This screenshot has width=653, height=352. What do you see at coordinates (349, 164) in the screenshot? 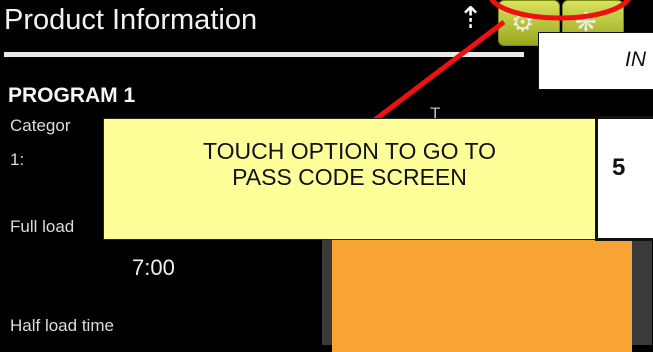
I see `callout-text: TOUCH OPTION TO GO TO PASS CODE SCREEN` at bounding box center [349, 164].